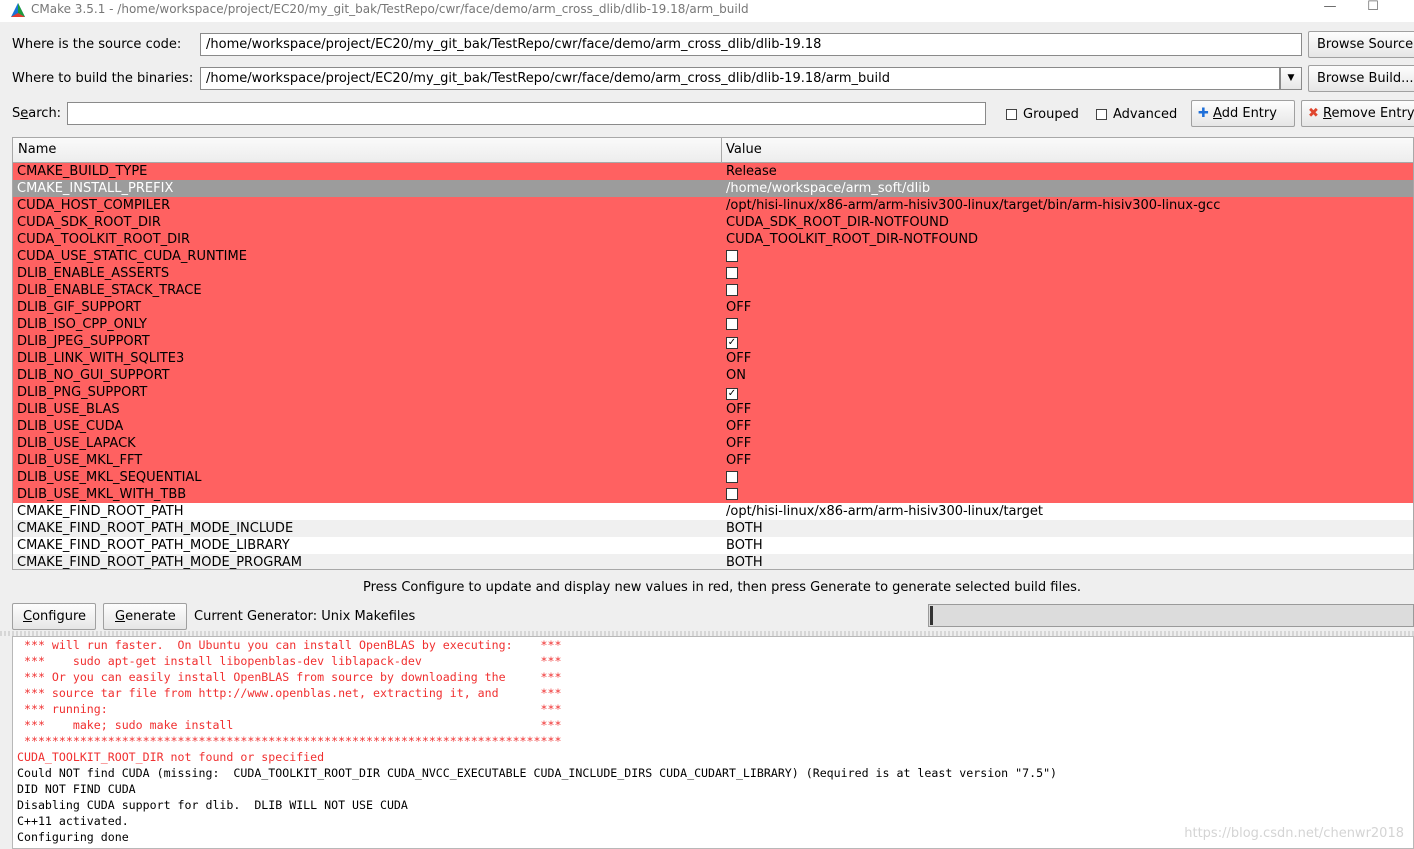  I want to click on table-row: DLIB_USE_LAPACK OFF, so click(713, 443).